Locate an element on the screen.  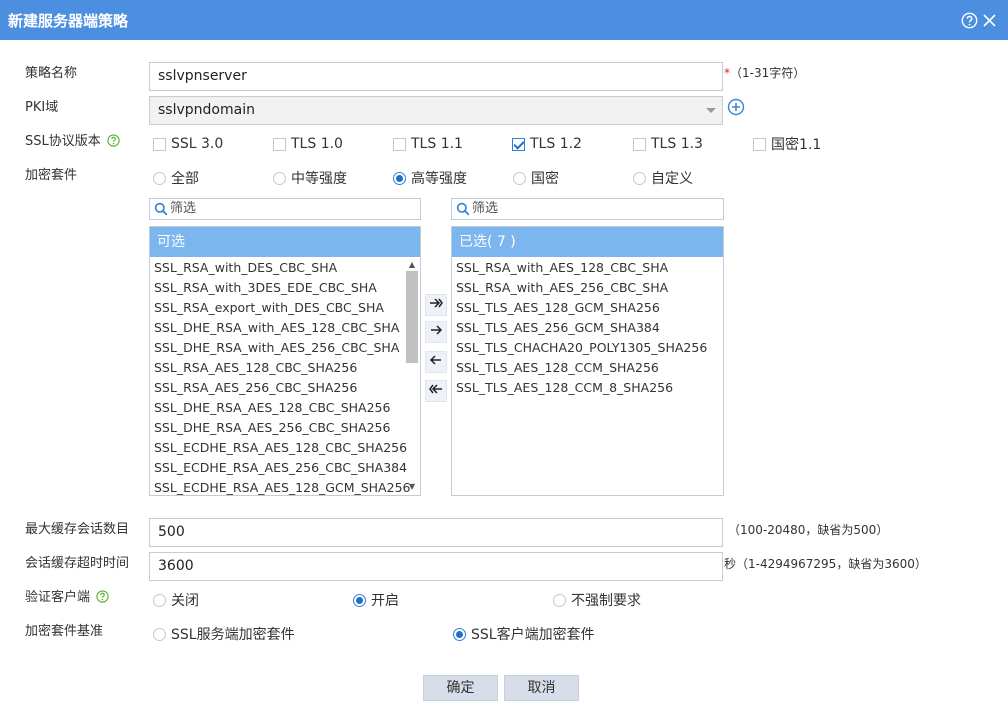
list-item: SSL_RSA_with_AES_128_CBC_SHA is located at coordinates (587, 268).